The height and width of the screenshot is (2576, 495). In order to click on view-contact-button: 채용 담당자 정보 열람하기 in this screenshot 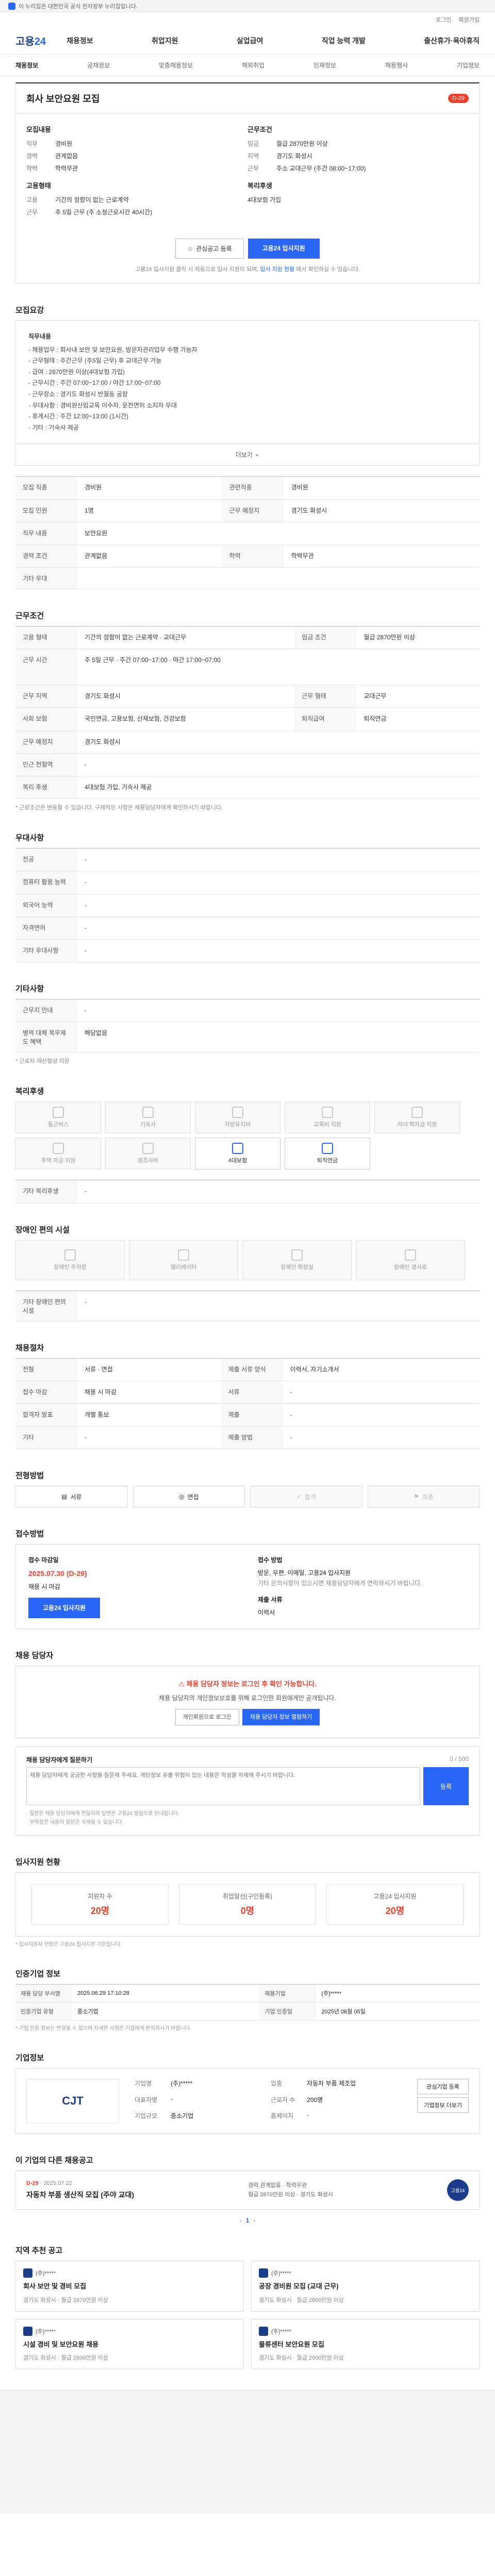, I will do `click(281, 1717)`.